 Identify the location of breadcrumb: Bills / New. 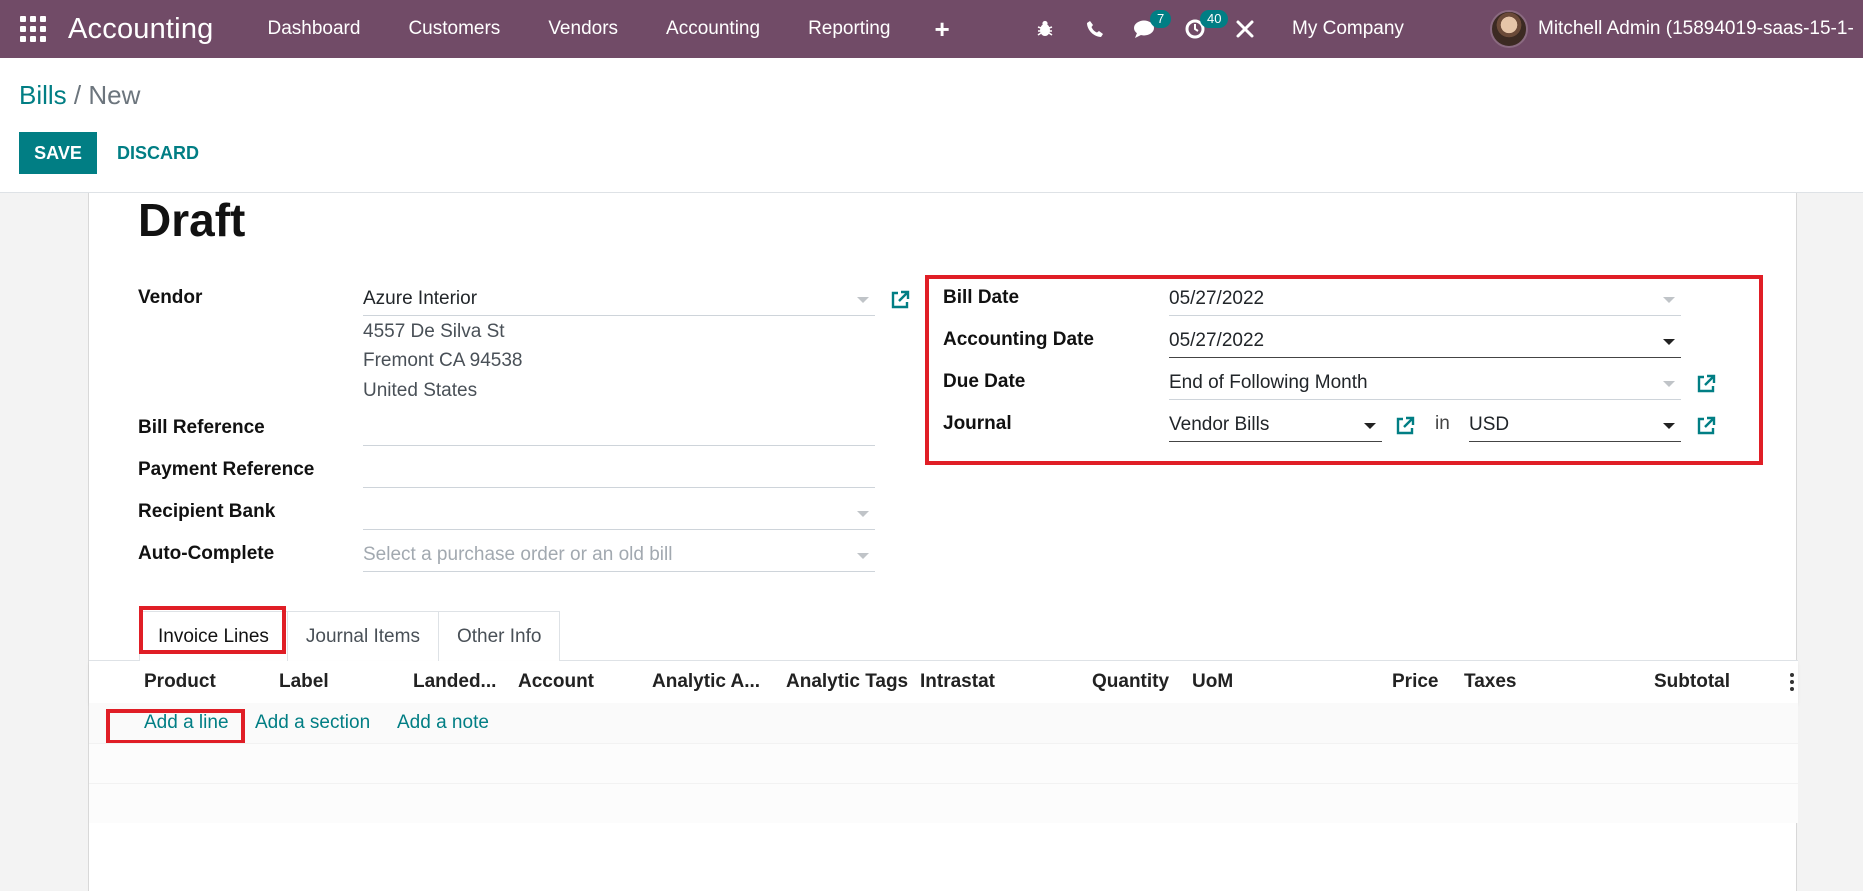
(79, 95).